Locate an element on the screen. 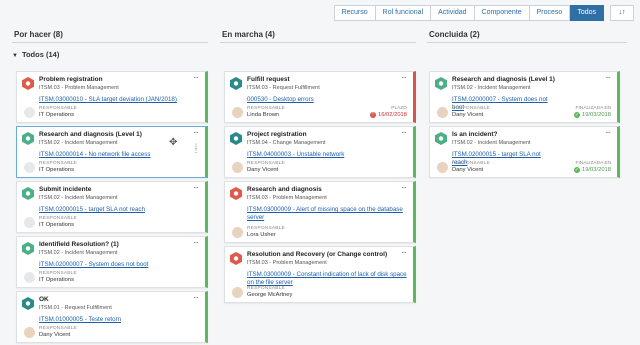 This screenshot has width=640, height=345. filter-proceso-button: Proceso is located at coordinates (550, 13).